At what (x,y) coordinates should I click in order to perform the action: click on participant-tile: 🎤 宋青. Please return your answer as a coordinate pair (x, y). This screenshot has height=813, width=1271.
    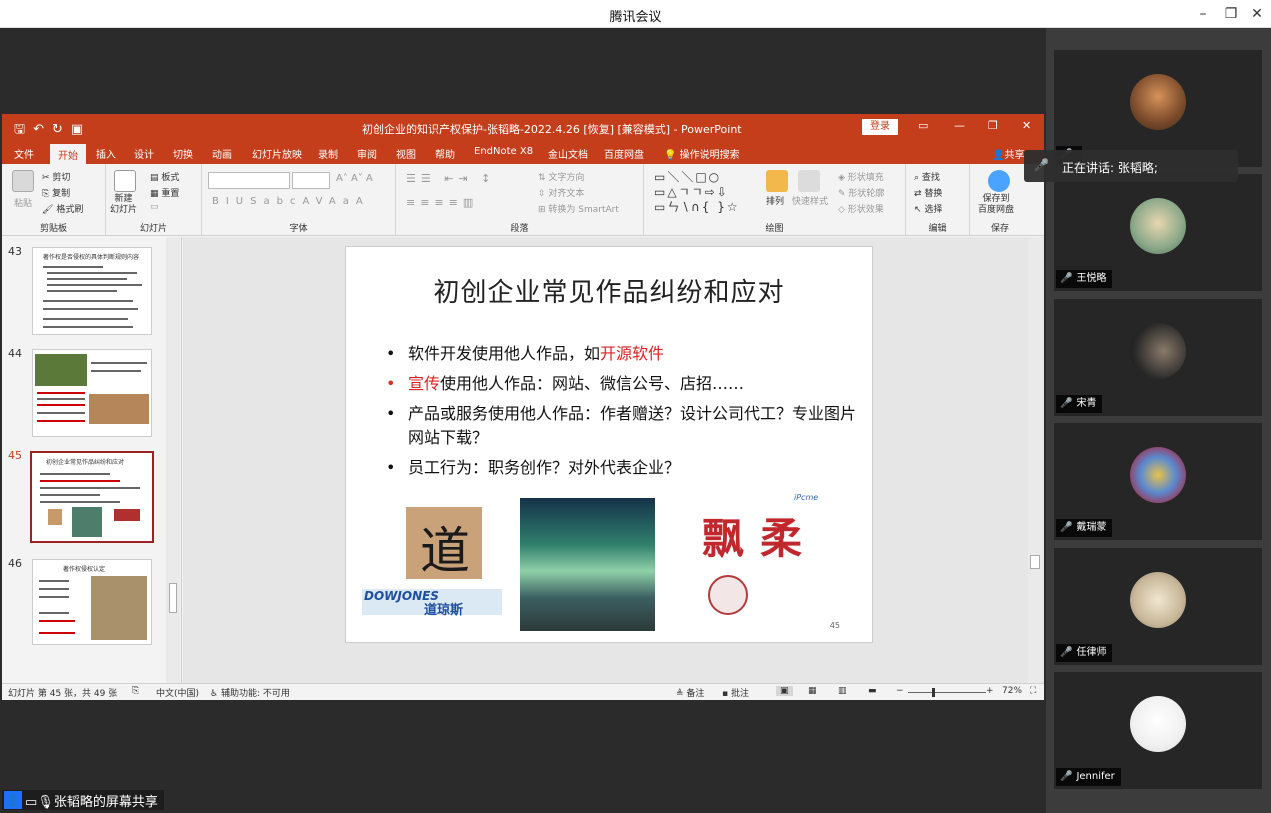
    Looking at the image, I should click on (1158, 357).